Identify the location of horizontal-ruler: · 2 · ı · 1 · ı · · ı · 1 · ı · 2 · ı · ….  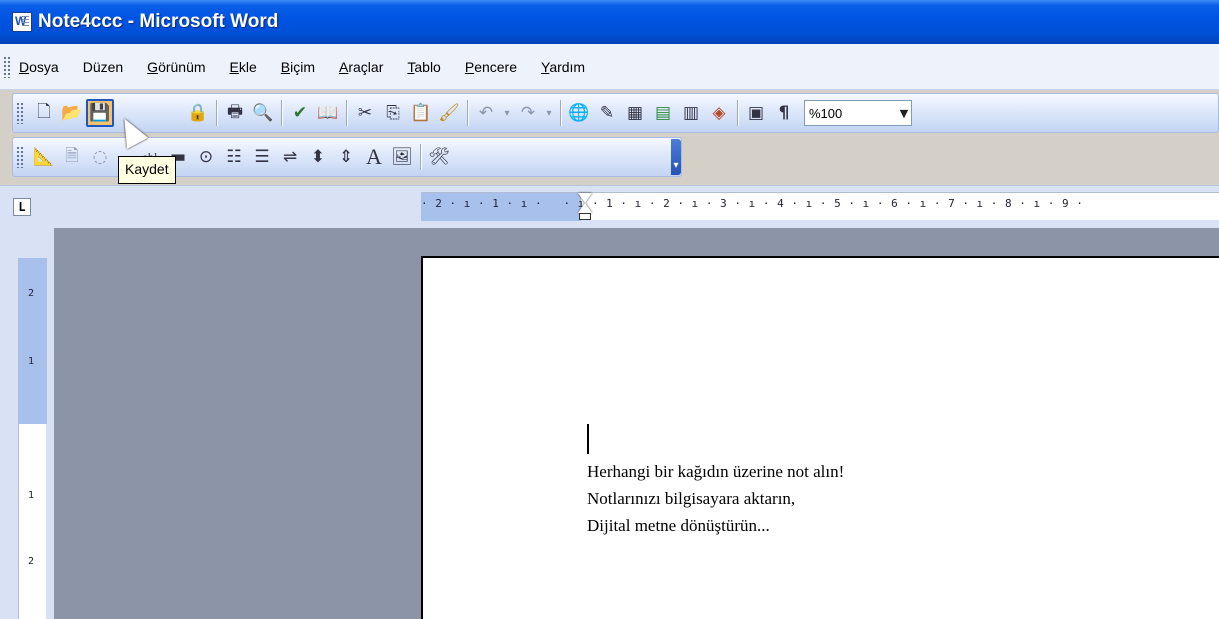
(820, 206).